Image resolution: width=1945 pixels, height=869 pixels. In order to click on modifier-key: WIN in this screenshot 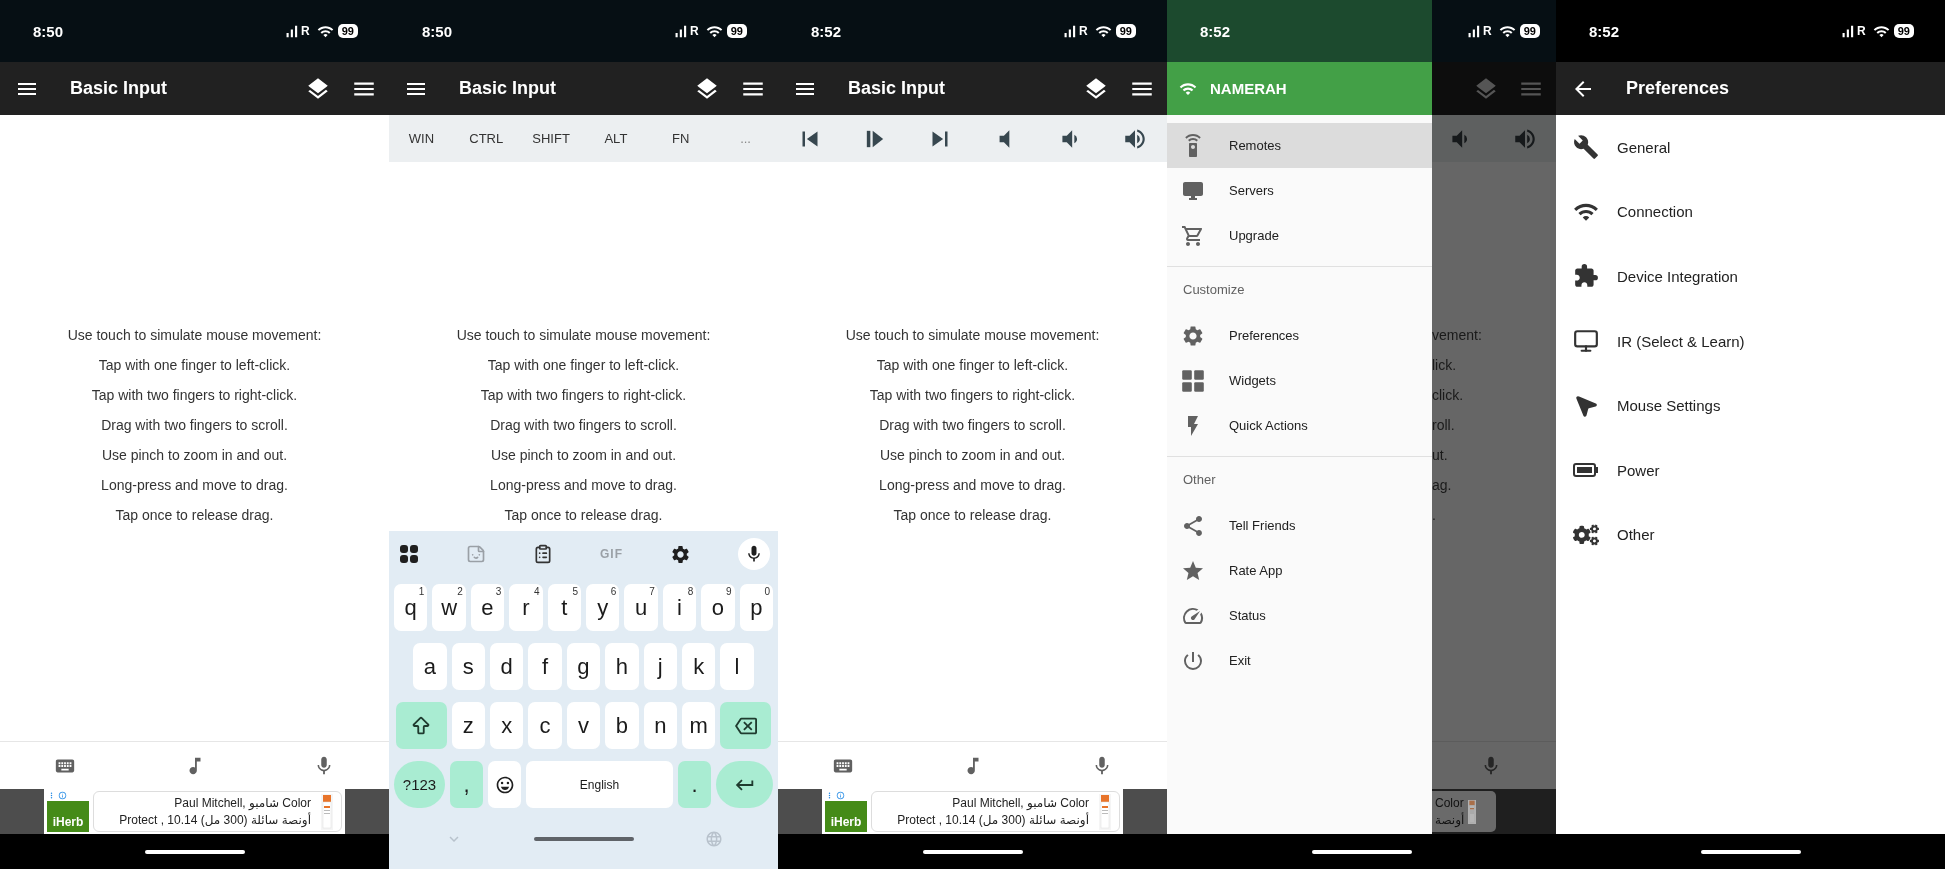, I will do `click(421, 138)`.